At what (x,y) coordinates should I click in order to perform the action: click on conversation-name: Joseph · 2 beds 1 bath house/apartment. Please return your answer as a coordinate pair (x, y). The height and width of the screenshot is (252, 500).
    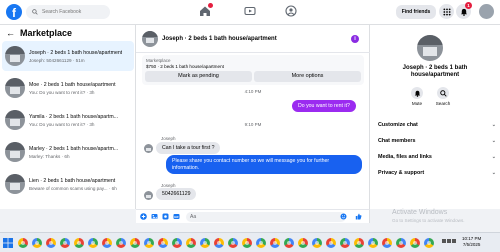
    Looking at the image, I should click on (76, 52).